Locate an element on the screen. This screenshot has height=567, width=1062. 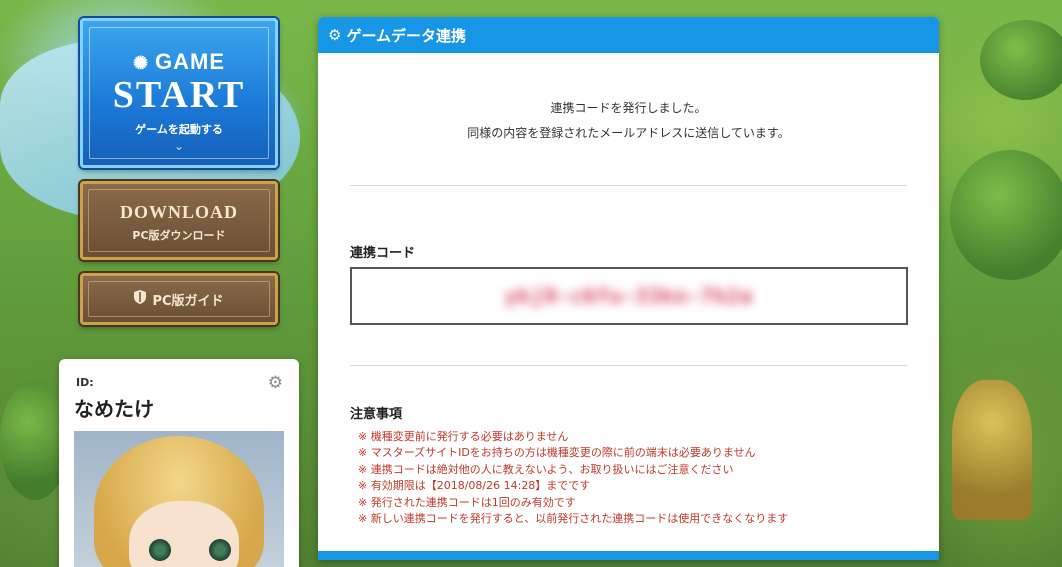
note-item: ※ 有効期限は【2018/08/26 14:28】までです is located at coordinates (474, 486).